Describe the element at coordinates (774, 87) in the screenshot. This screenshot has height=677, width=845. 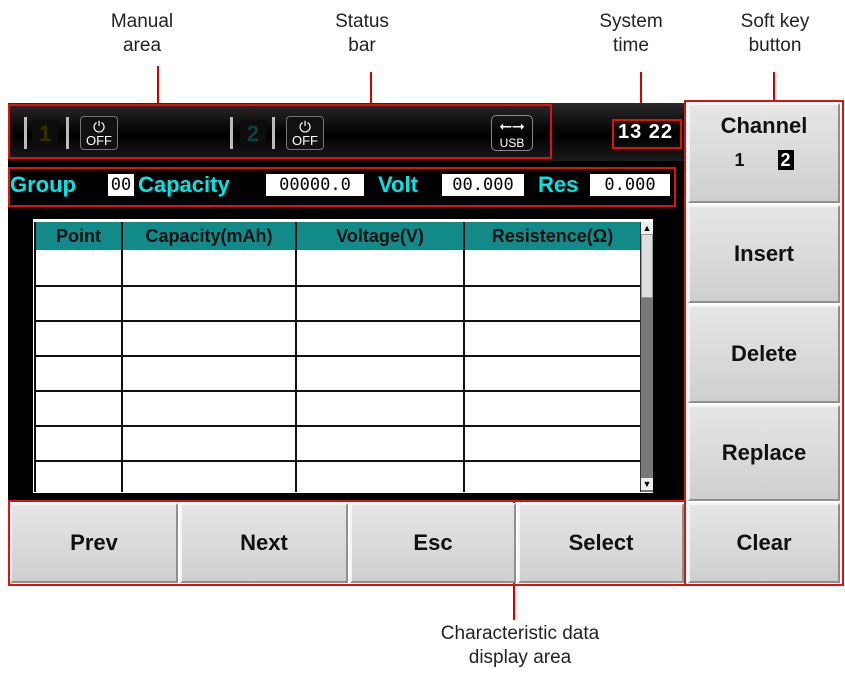
I see `leader-softkey` at that location.